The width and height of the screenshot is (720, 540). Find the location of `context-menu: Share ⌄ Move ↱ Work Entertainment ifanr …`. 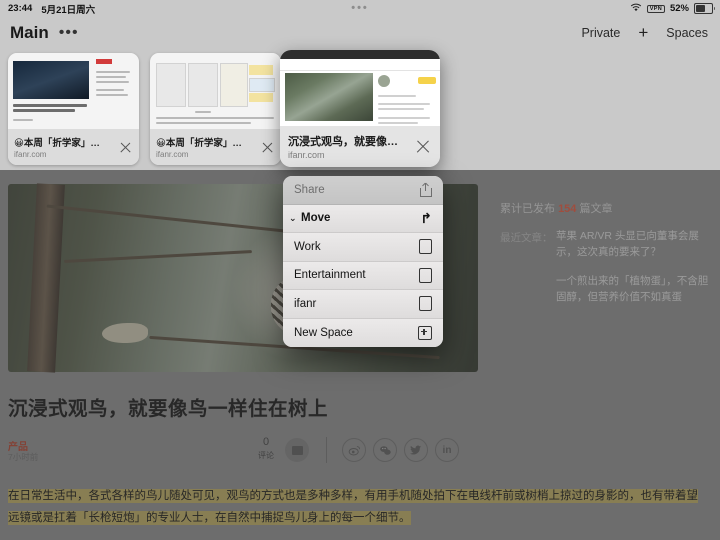

context-menu: Share ⌄ Move ↱ Work Entertainment ifanr … is located at coordinates (363, 261).